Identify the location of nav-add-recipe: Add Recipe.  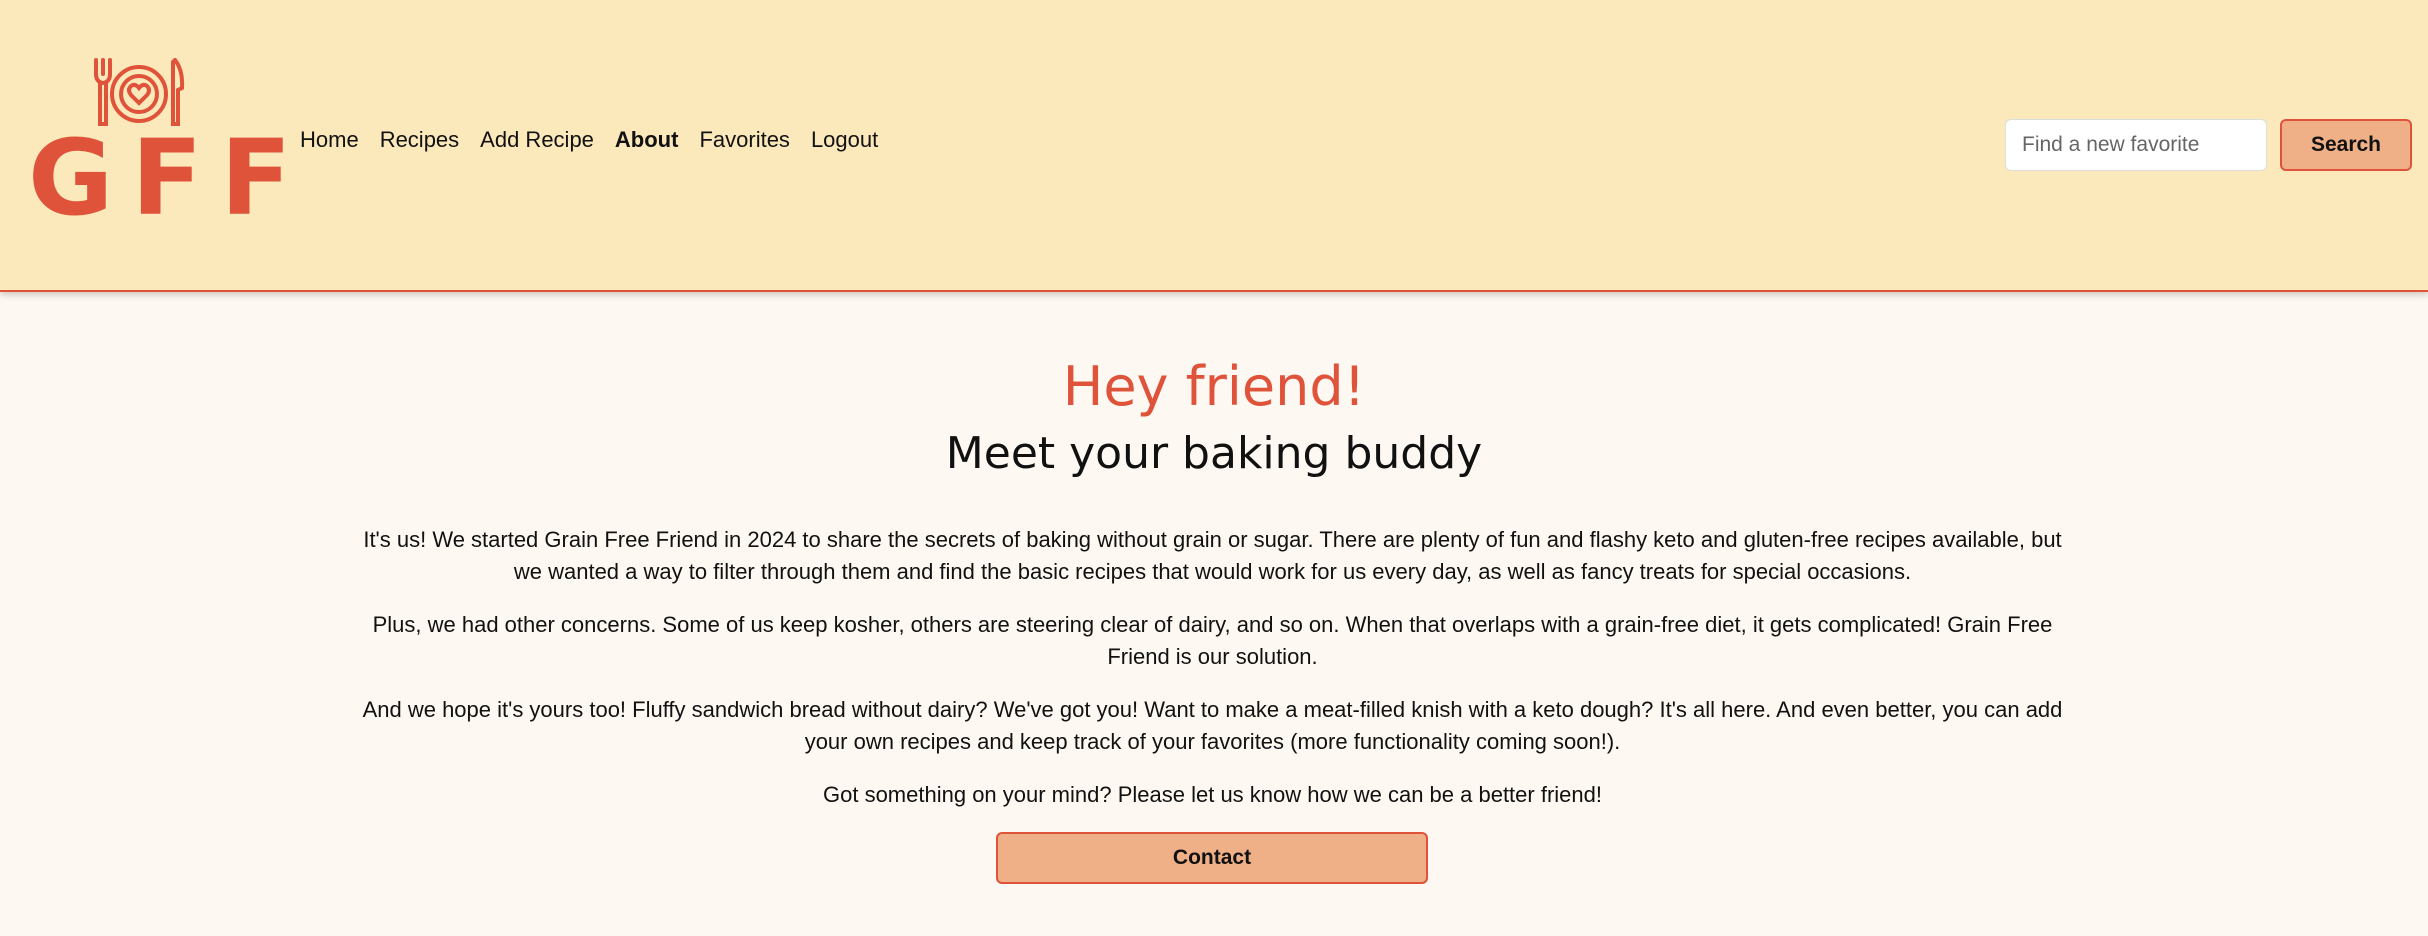
(537, 140).